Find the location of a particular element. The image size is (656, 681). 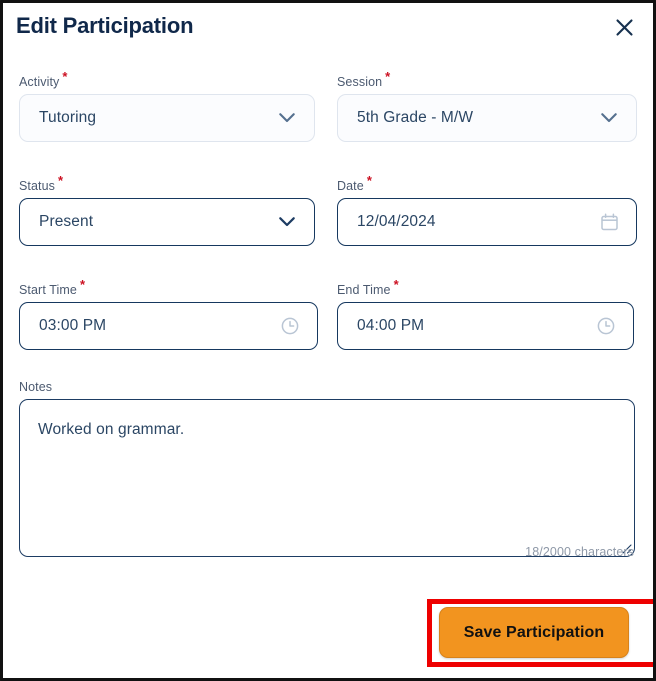

field-date: Date * 12/04/2024 is located at coordinates (487, 209).